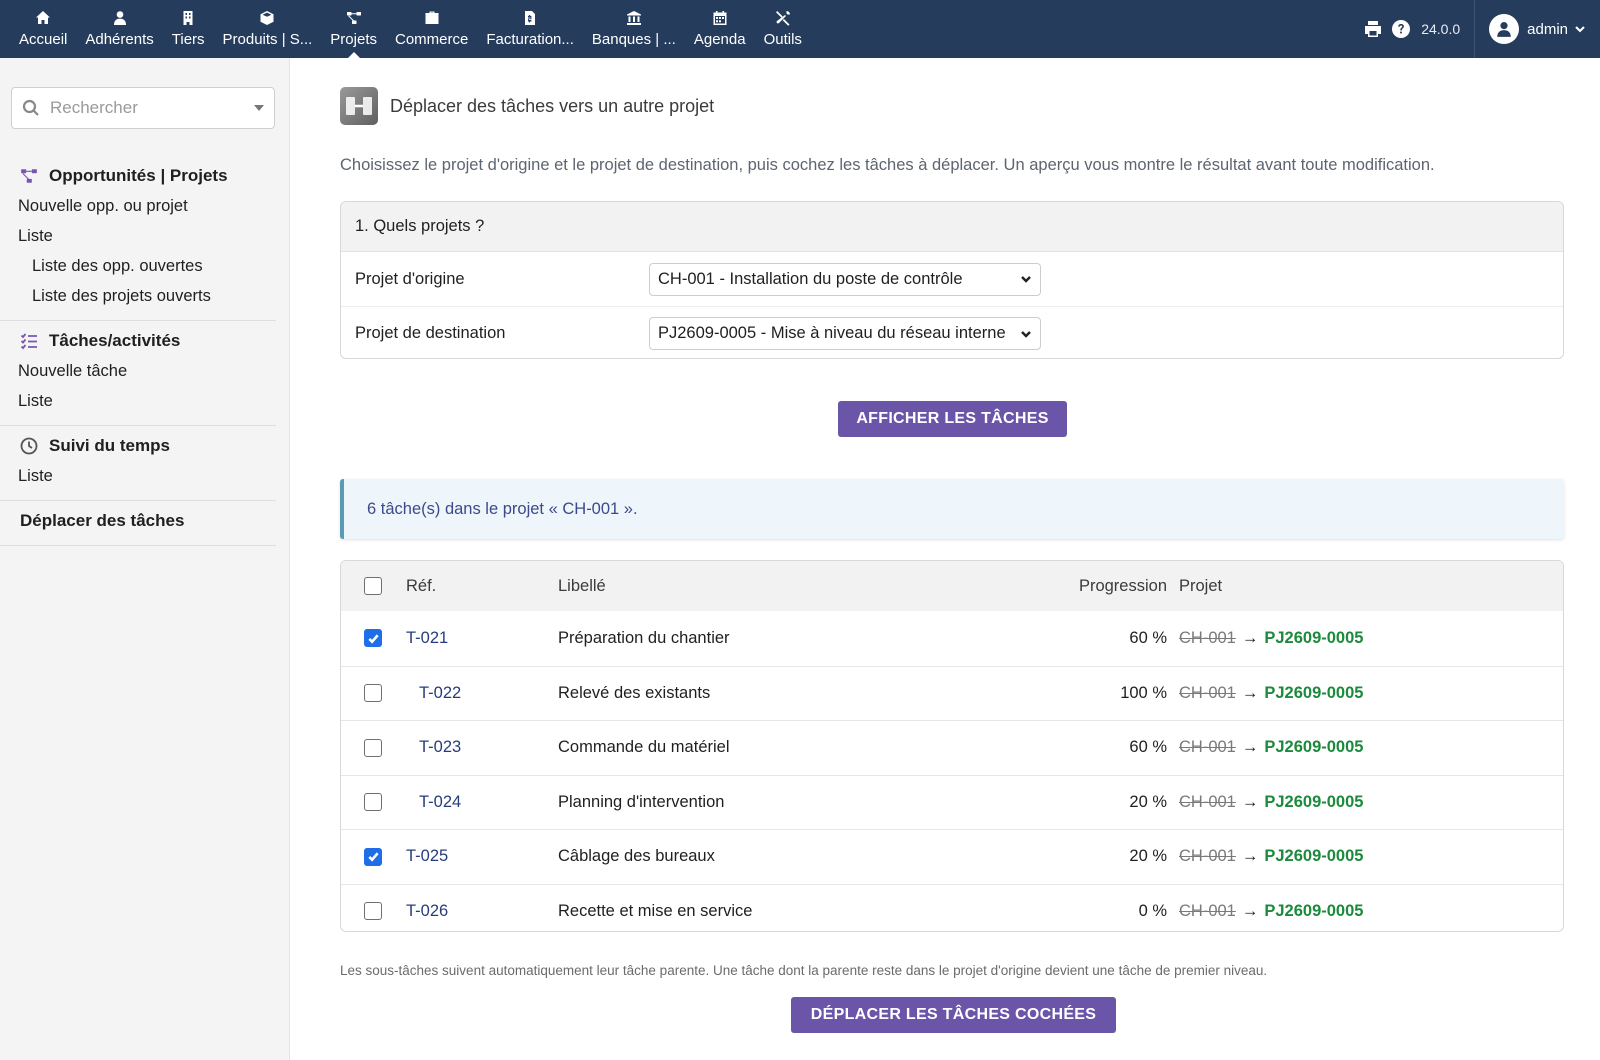  I want to click on show-tasks-button: AFFICHER LES TÂCHES, so click(952, 419).